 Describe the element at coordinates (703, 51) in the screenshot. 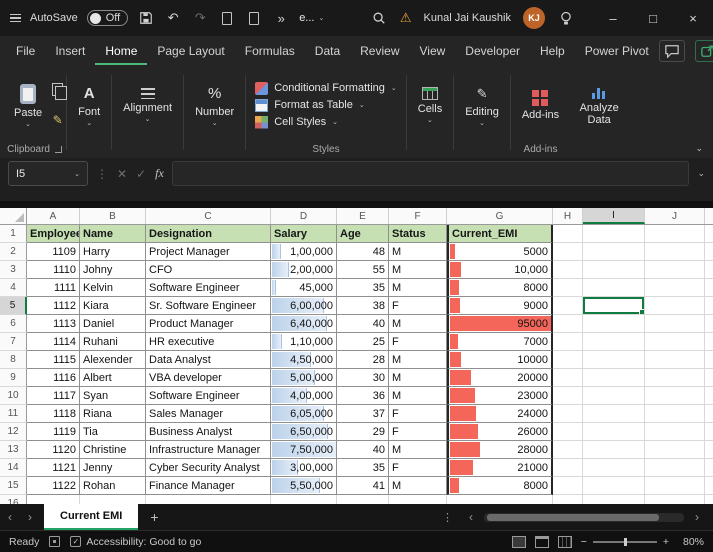

I see `share-button` at that location.